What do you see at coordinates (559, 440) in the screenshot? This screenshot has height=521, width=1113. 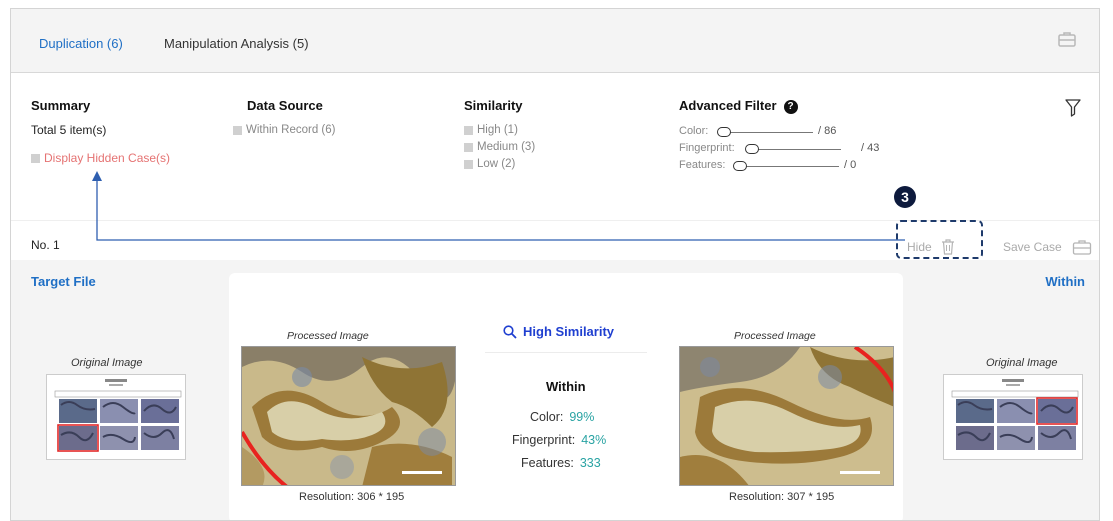 I see `metric-fingerprint: Fingerprint: 43%` at bounding box center [559, 440].